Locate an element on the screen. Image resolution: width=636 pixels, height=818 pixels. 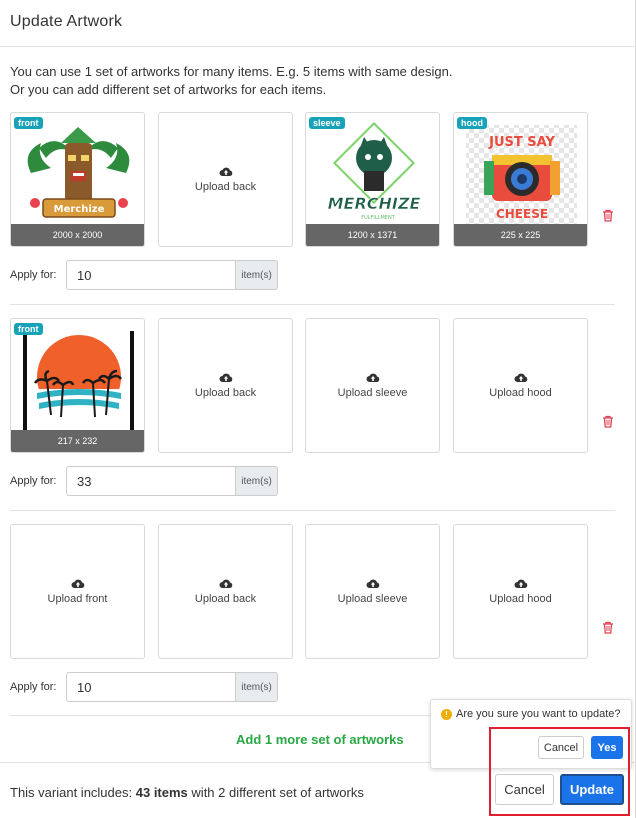
delete-set-1-trash-icon is located at coordinates (608, 215).